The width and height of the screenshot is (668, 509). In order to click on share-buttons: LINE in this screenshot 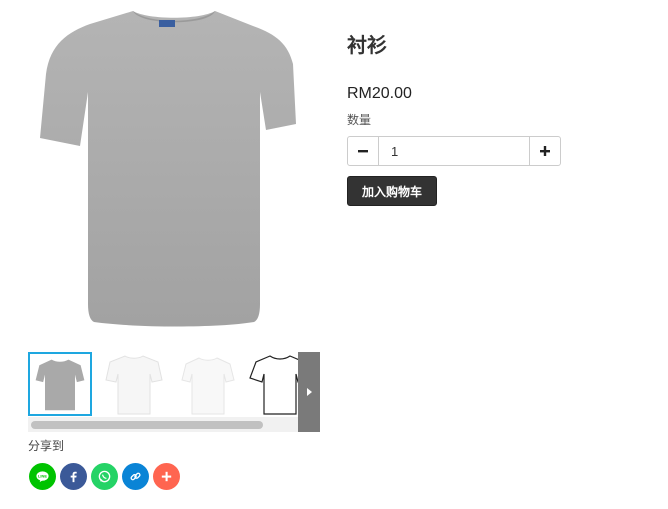, I will do `click(104, 476)`.